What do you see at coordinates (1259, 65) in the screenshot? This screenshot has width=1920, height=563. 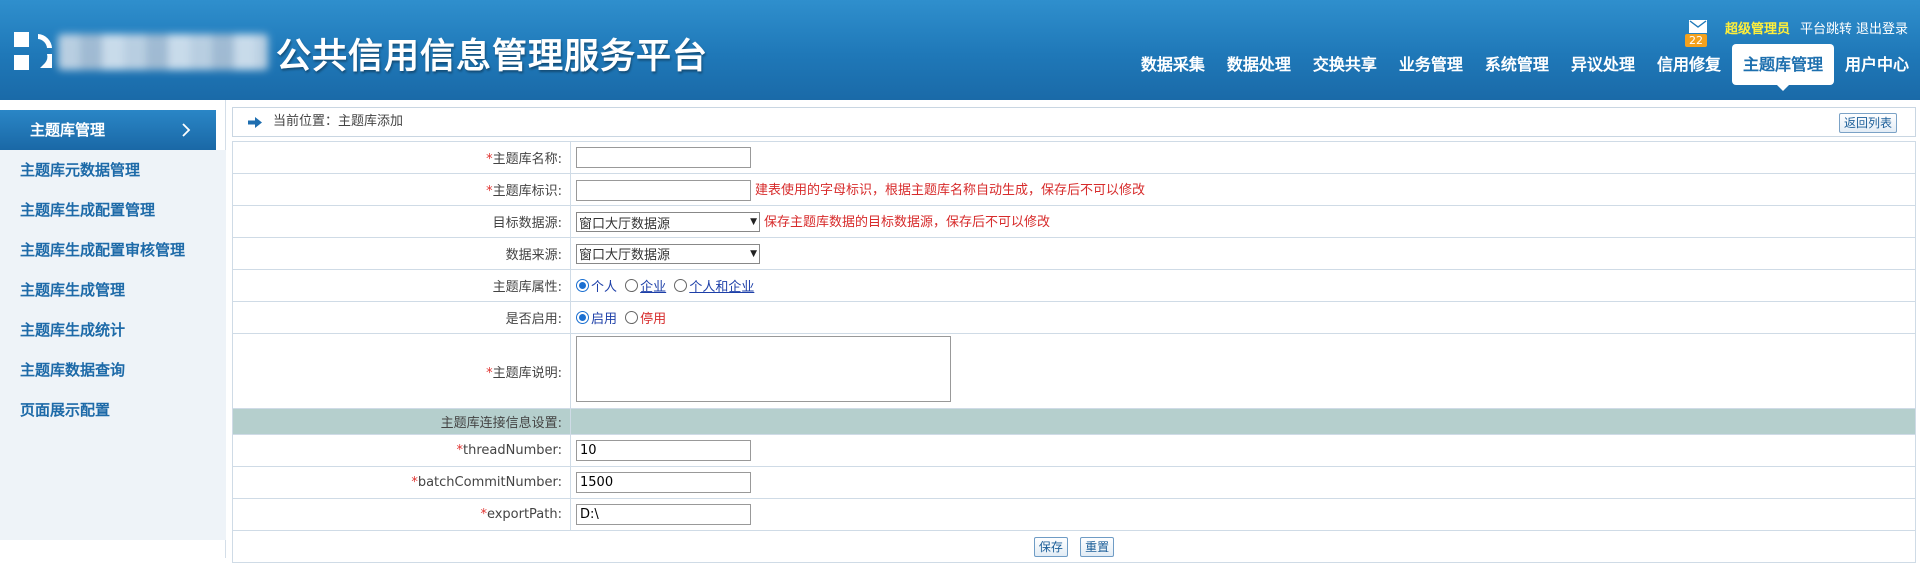 I see `nav-data-processing: 数据处理` at bounding box center [1259, 65].